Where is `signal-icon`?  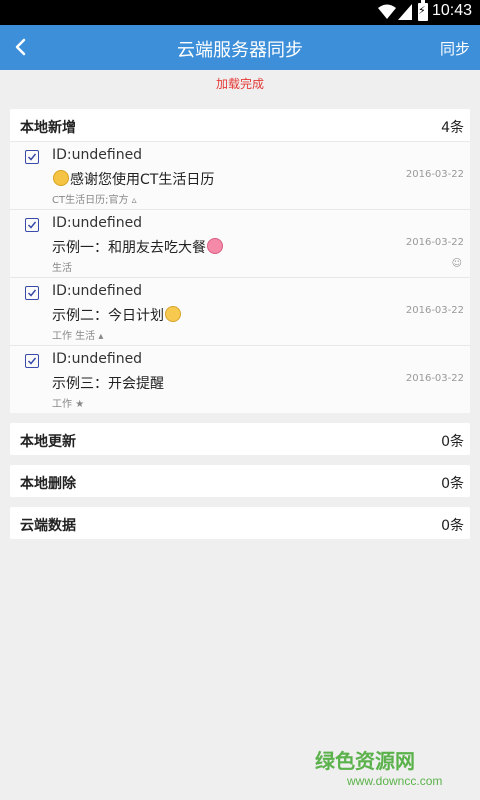 signal-icon is located at coordinates (405, 12).